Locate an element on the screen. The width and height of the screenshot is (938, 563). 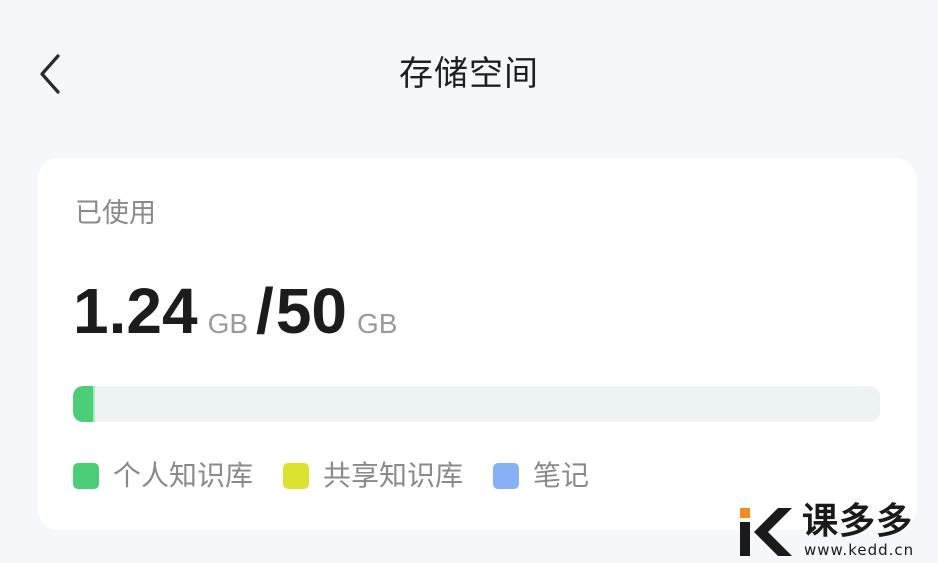
legend-item-personal-kb: 个人知识库 is located at coordinates (163, 476).